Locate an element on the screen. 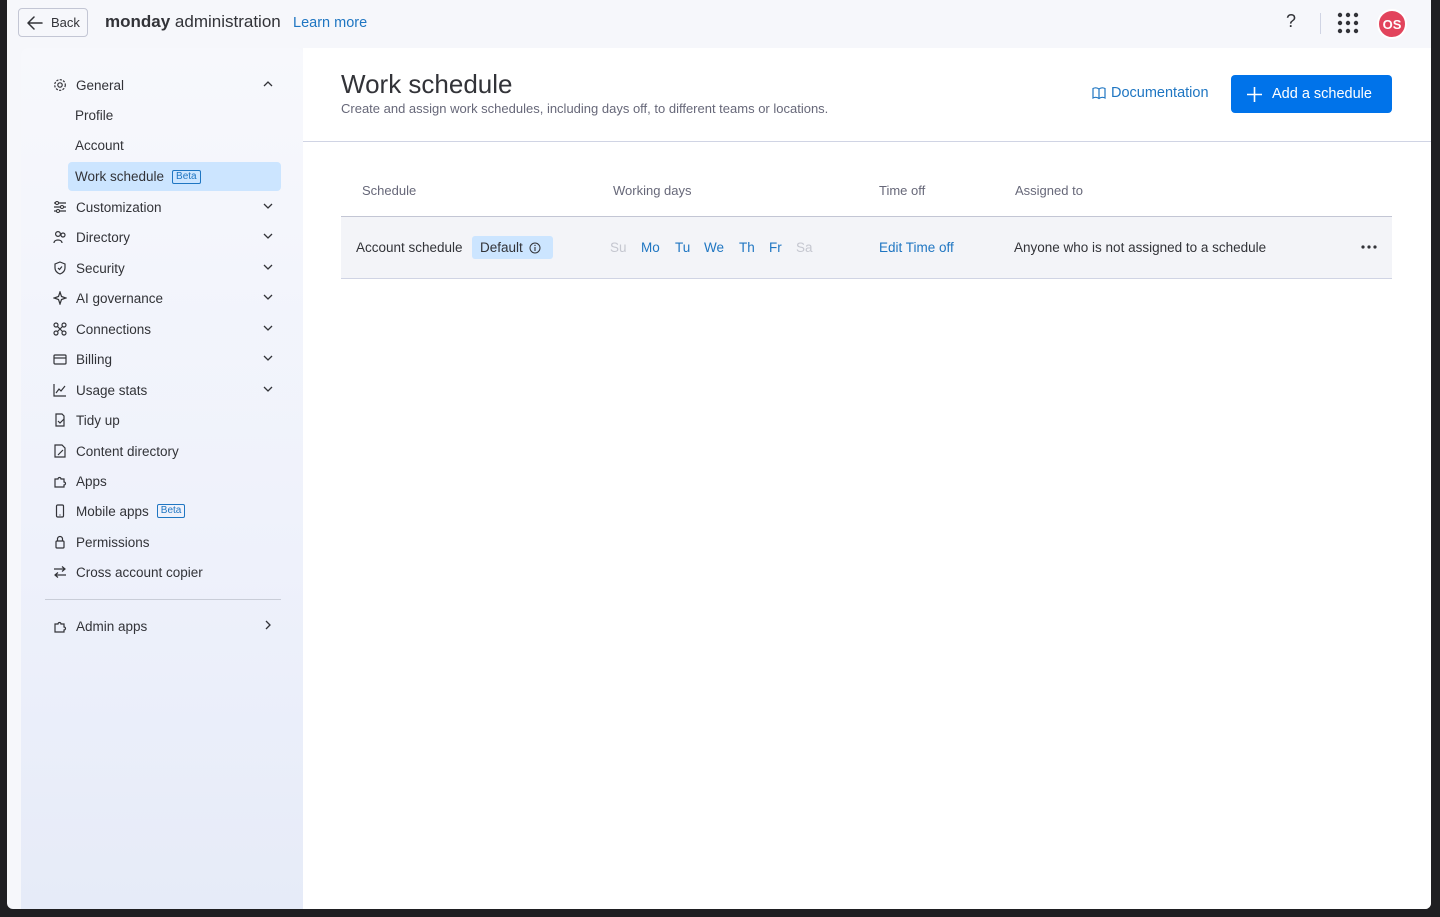  mobile-icon is located at coordinates (60, 511).